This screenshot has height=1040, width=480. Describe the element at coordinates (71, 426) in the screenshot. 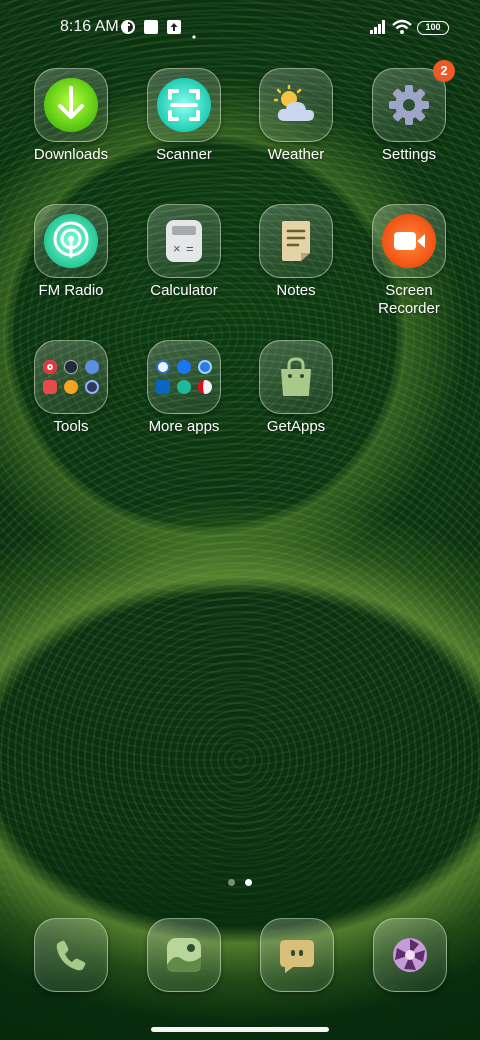

I see `app-label-tools: Tools` at that location.